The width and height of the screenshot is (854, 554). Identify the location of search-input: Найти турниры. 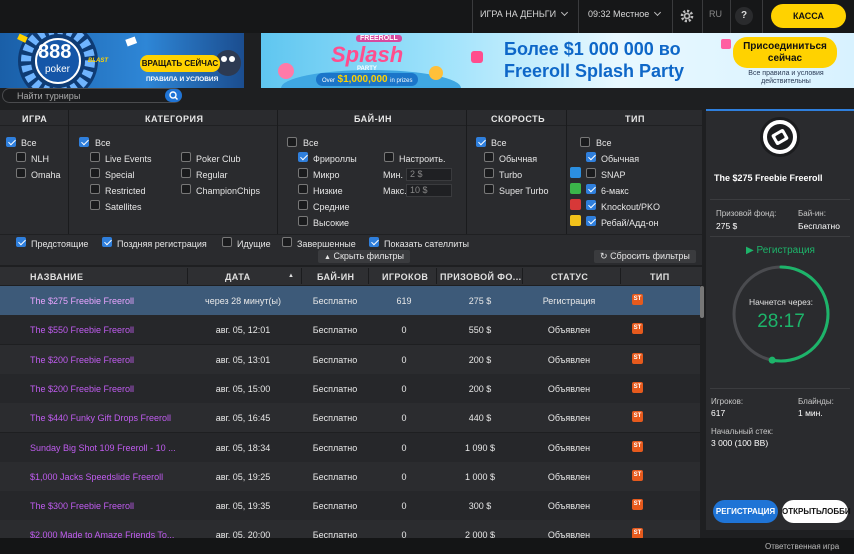
(48, 96).